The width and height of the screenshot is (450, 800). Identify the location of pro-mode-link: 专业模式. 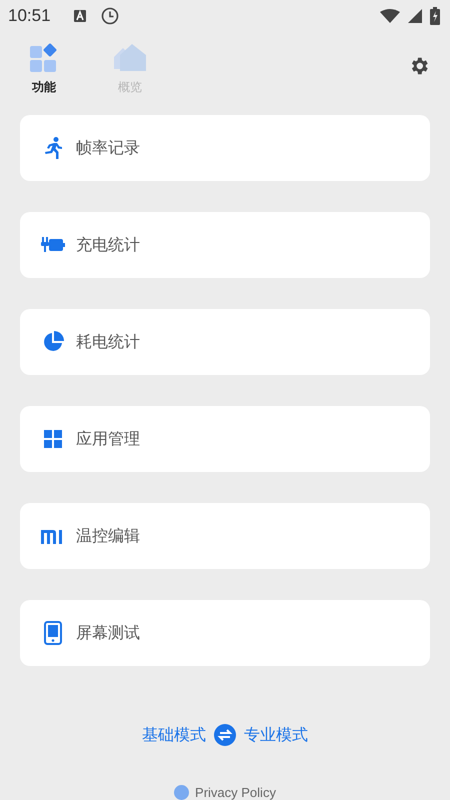
(276, 735).